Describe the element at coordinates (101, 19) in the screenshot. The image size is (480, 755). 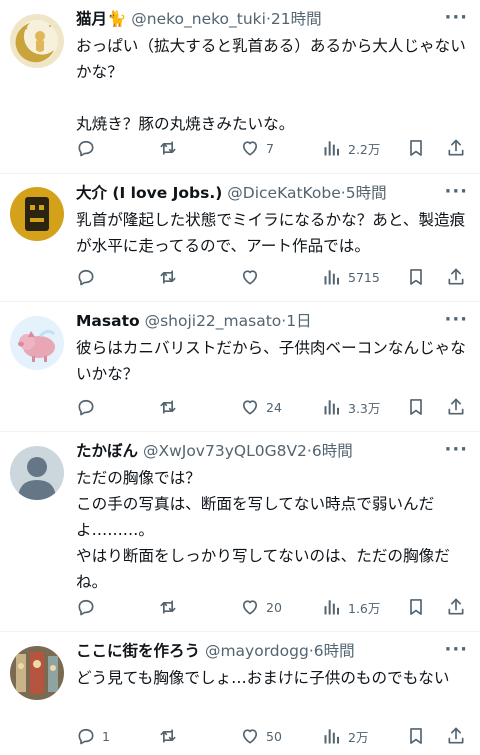
I see `display-name: 猫月🐈` at that location.